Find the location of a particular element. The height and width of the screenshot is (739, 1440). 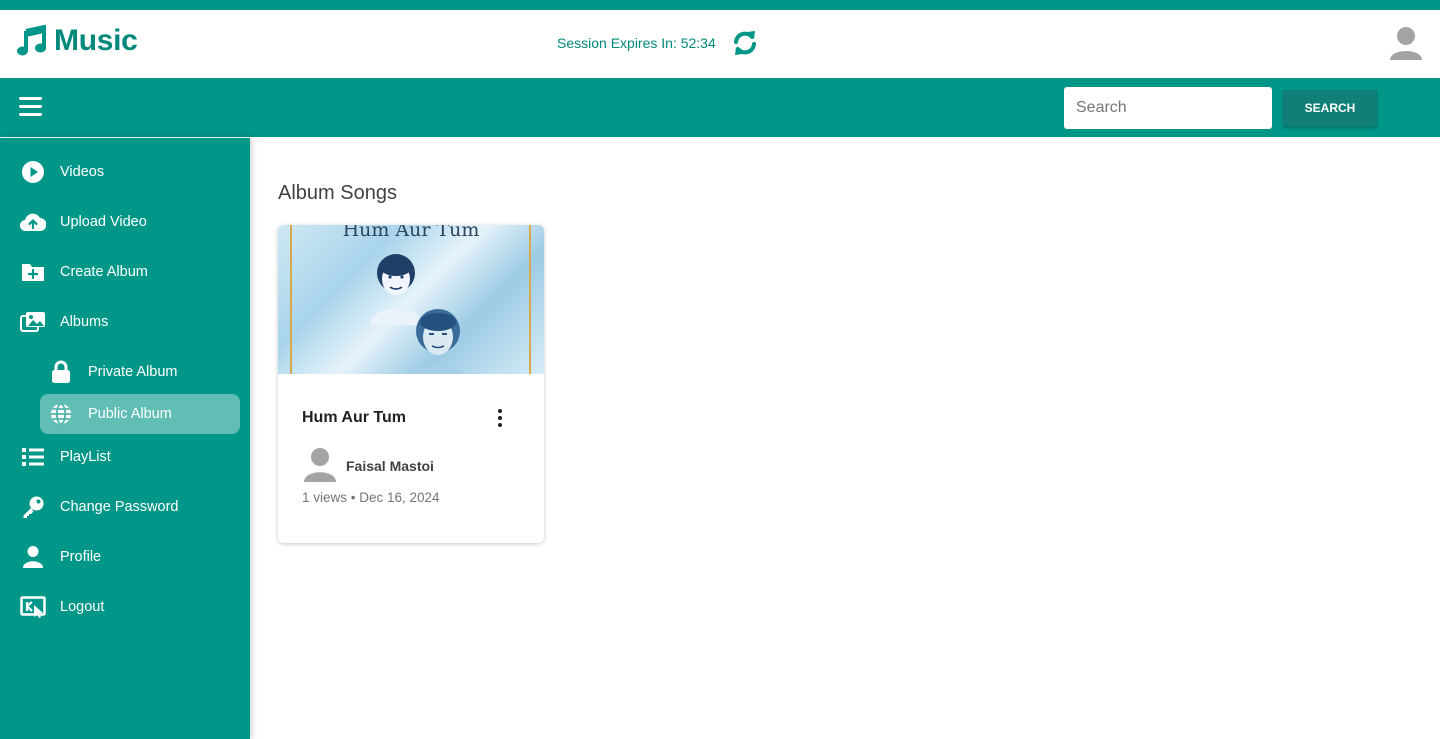

sidebar-item-logout: Logout is located at coordinates (125, 607).